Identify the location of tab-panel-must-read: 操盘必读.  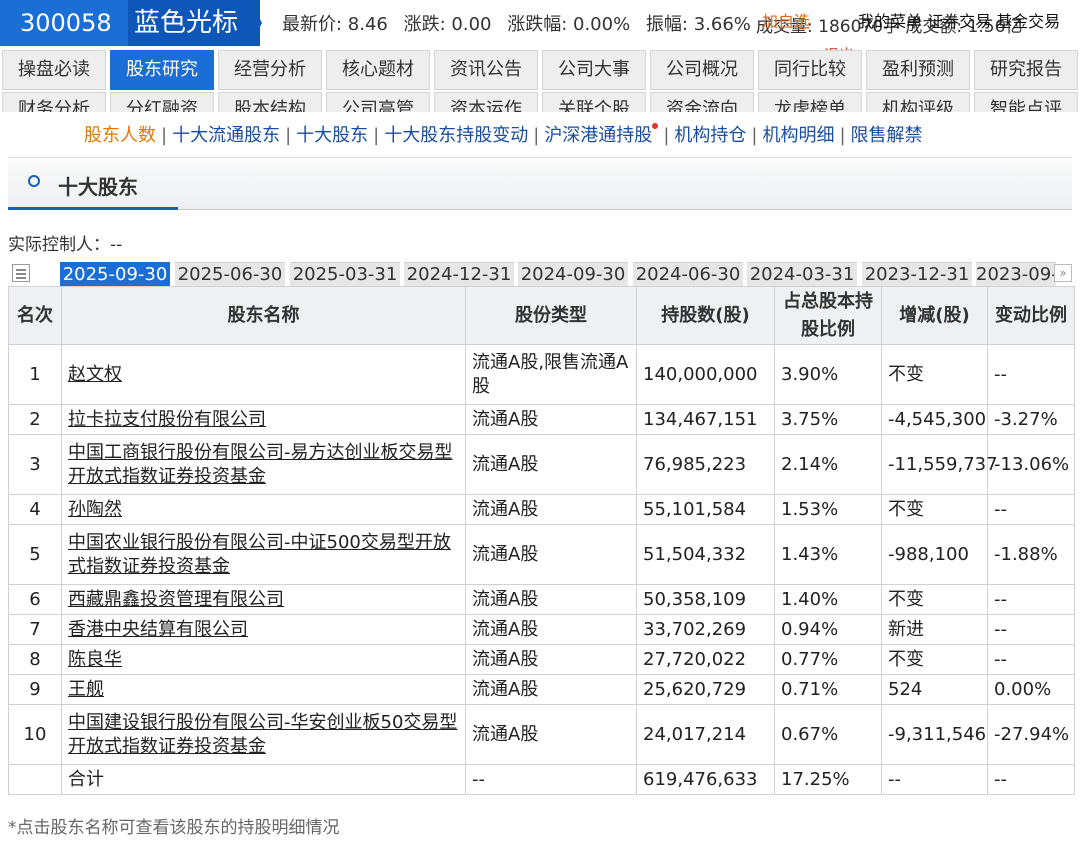
(54, 70).